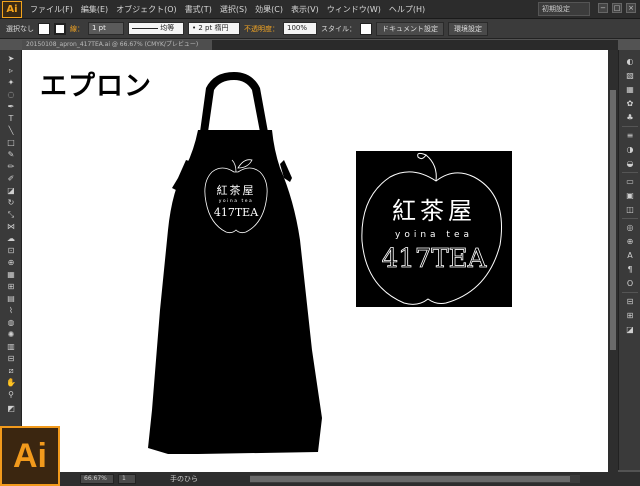 The height and width of the screenshot is (486, 640). What do you see at coordinates (11, 275) in the screenshot?
I see `perspective-grid-tool-icon: ▦` at bounding box center [11, 275].